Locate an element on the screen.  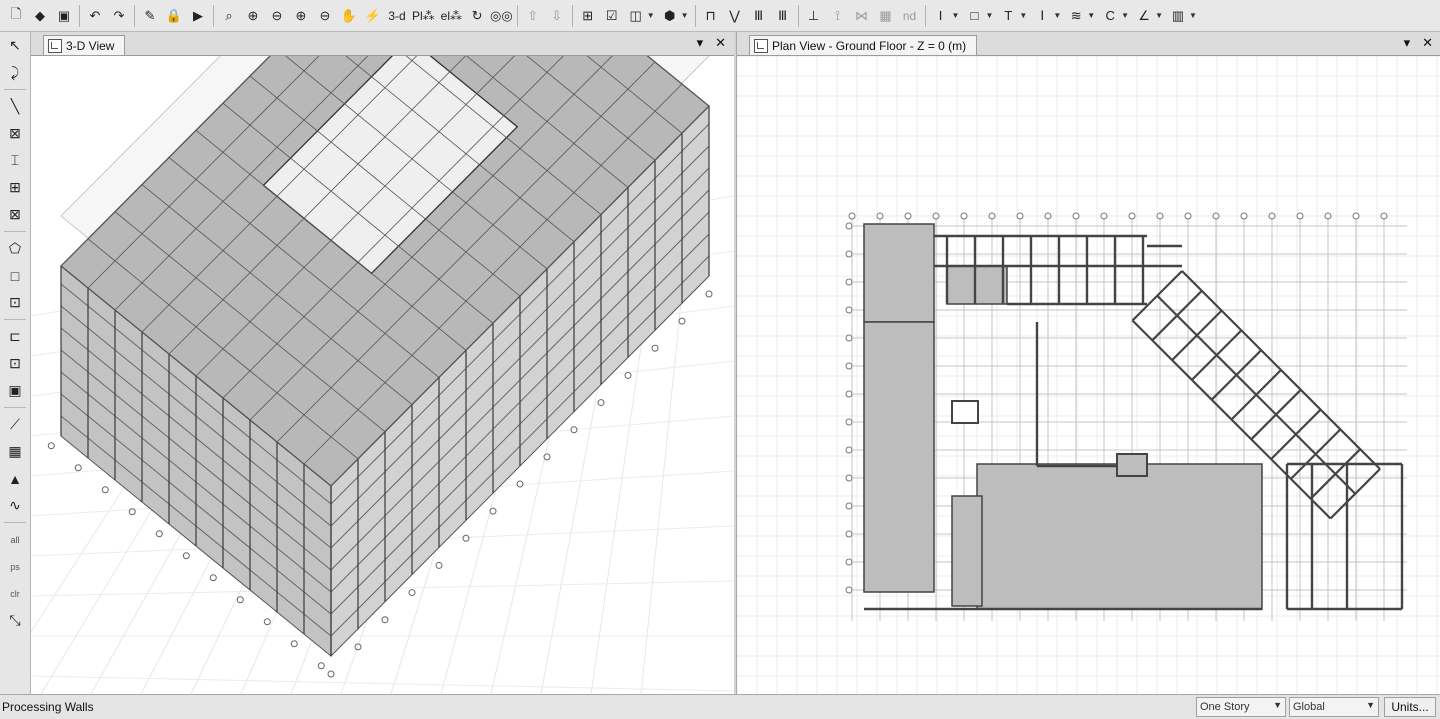
run-analysis-icon: ▶ is located at coordinates (198, 16).